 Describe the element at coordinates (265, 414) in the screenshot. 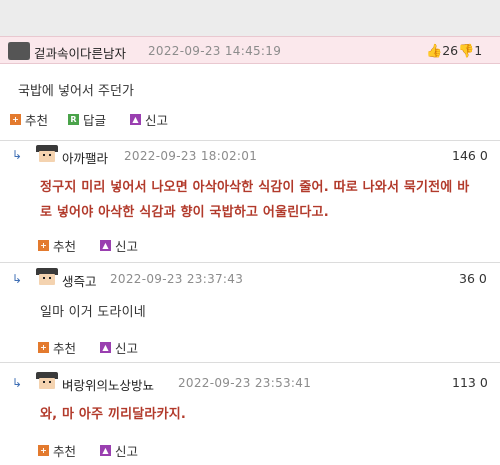

I see `comment-text: 와, 마 아주 끼리달라카지.` at that location.